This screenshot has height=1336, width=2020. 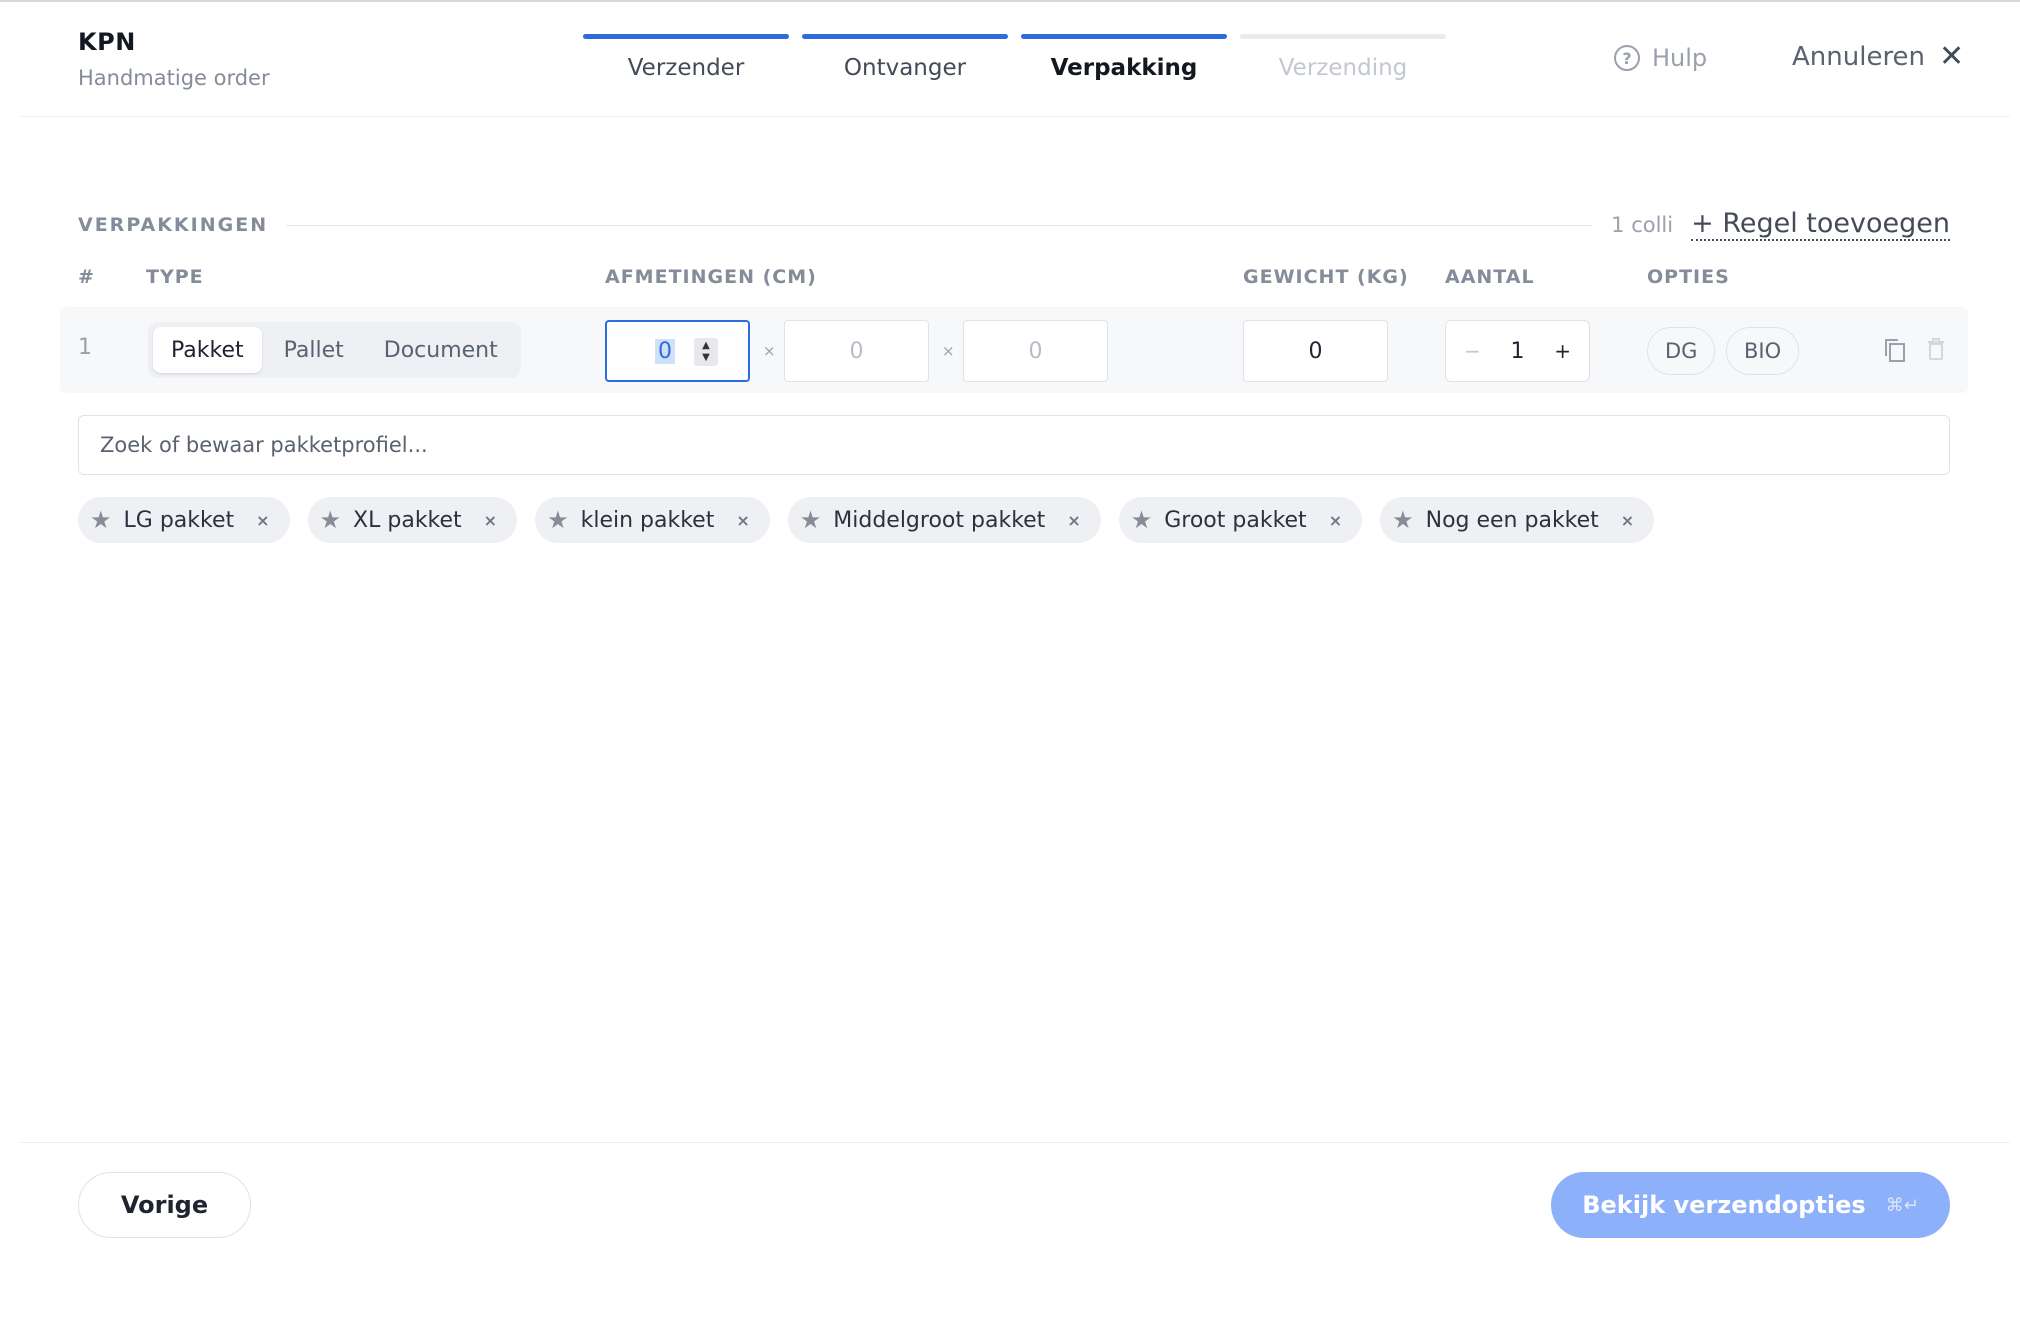 What do you see at coordinates (1235, 520) in the screenshot?
I see `profile-chip-label: Groot pakket` at bounding box center [1235, 520].